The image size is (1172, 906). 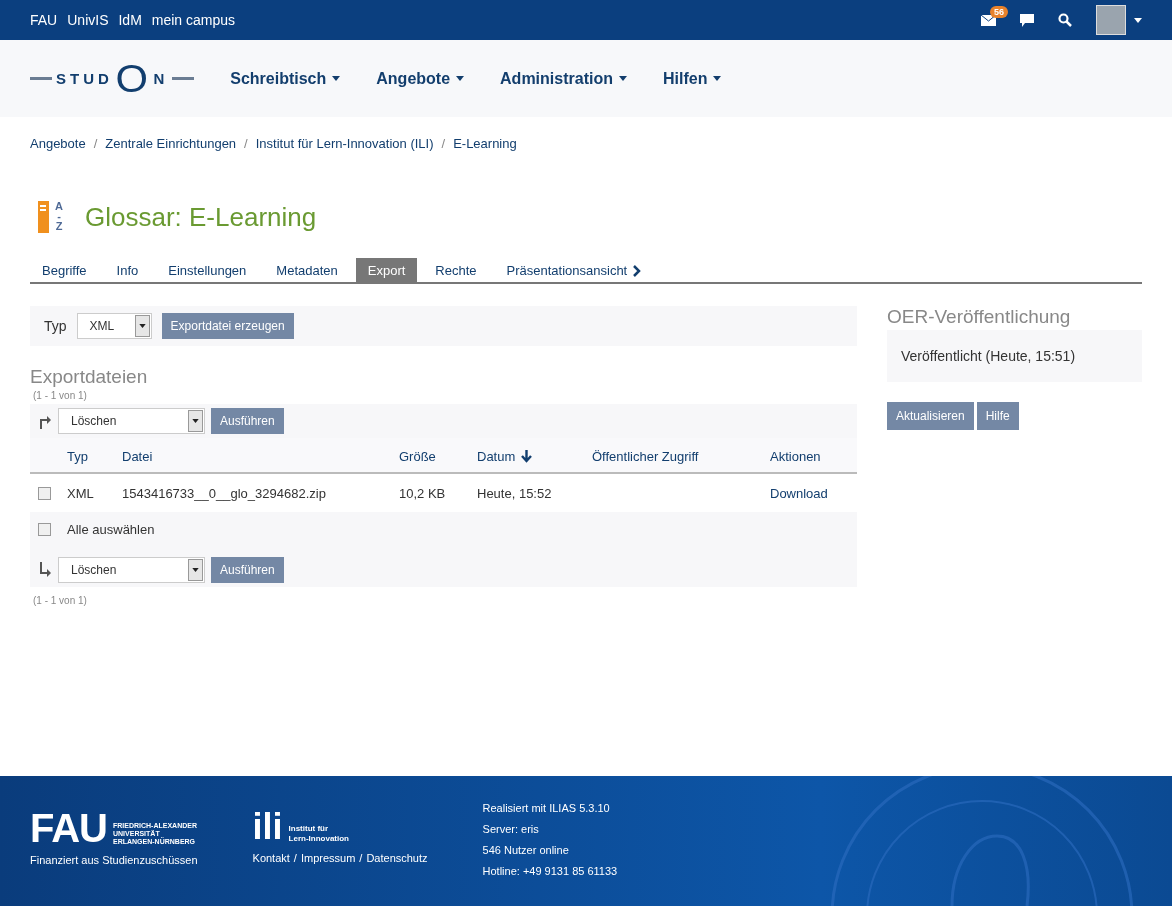 I want to click on mail-icon, so click(x=988, y=20).